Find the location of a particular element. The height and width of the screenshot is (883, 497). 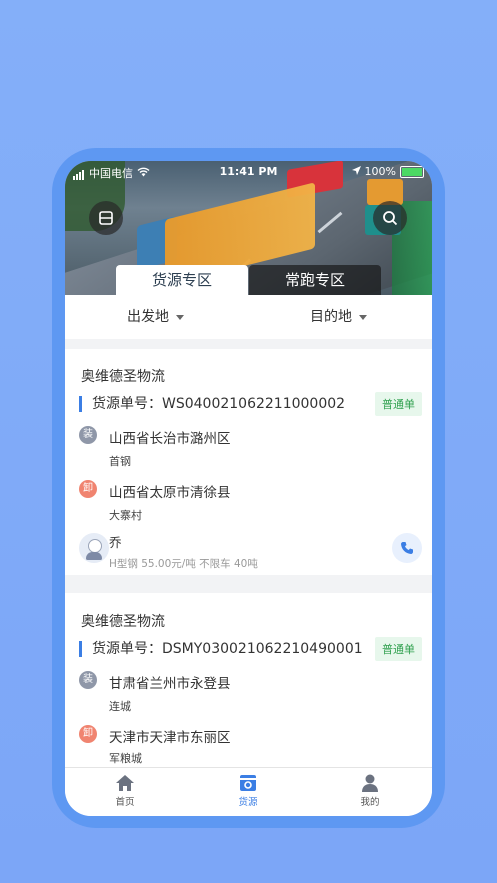

load-address: 甘肃省兰州市永登县 is located at coordinates (170, 684).